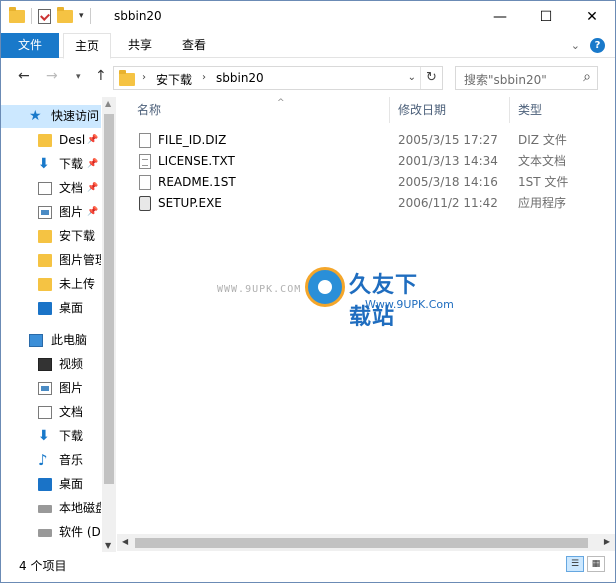 This screenshot has width=616, height=583. I want to click on nav-item-this-pc: 此电脑, so click(51, 340).